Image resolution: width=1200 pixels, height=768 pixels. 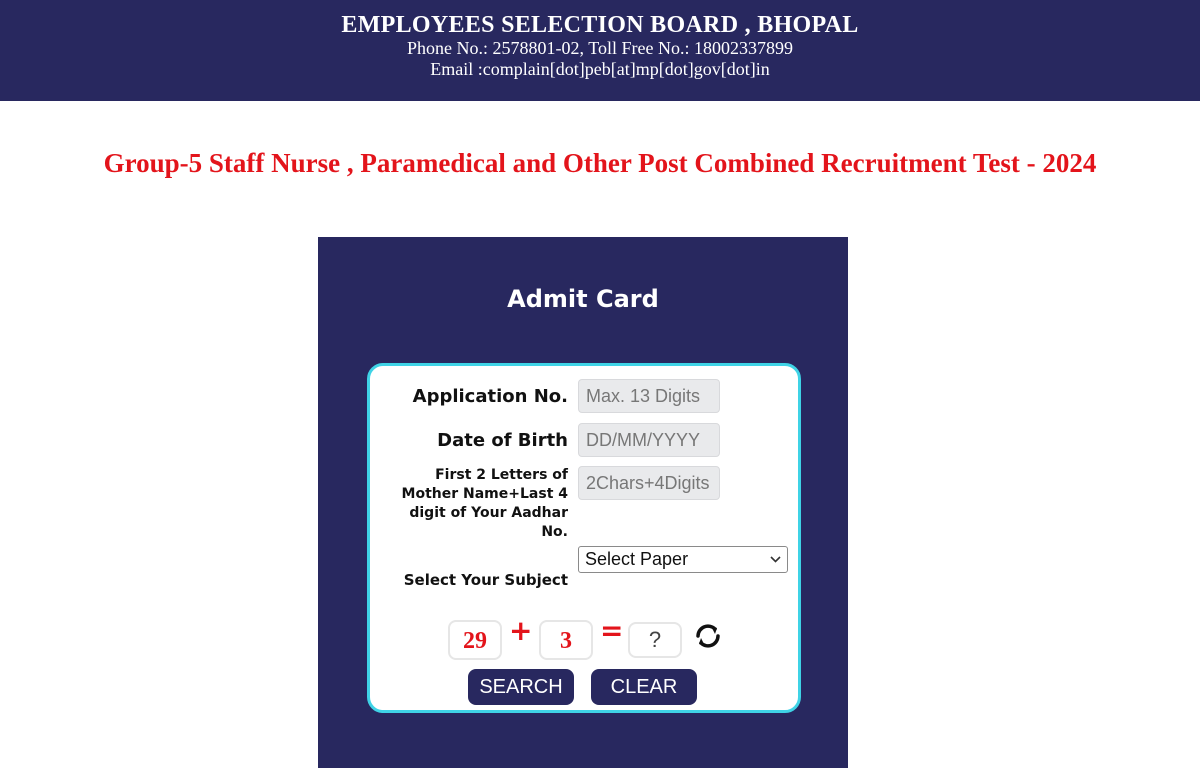 I want to click on dob-label: Date of Birth, so click(x=502, y=440).